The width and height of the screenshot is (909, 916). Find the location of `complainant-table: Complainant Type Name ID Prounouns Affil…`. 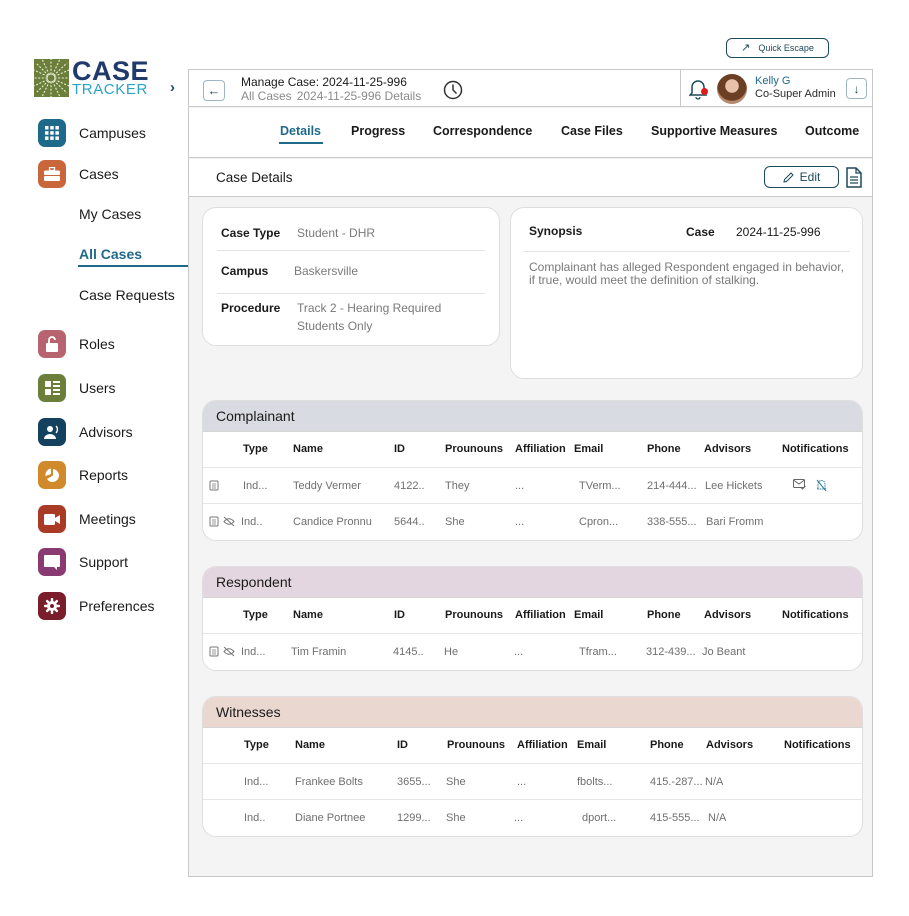

complainant-table: Complainant Type Name ID Prounouns Affil… is located at coordinates (532, 470).